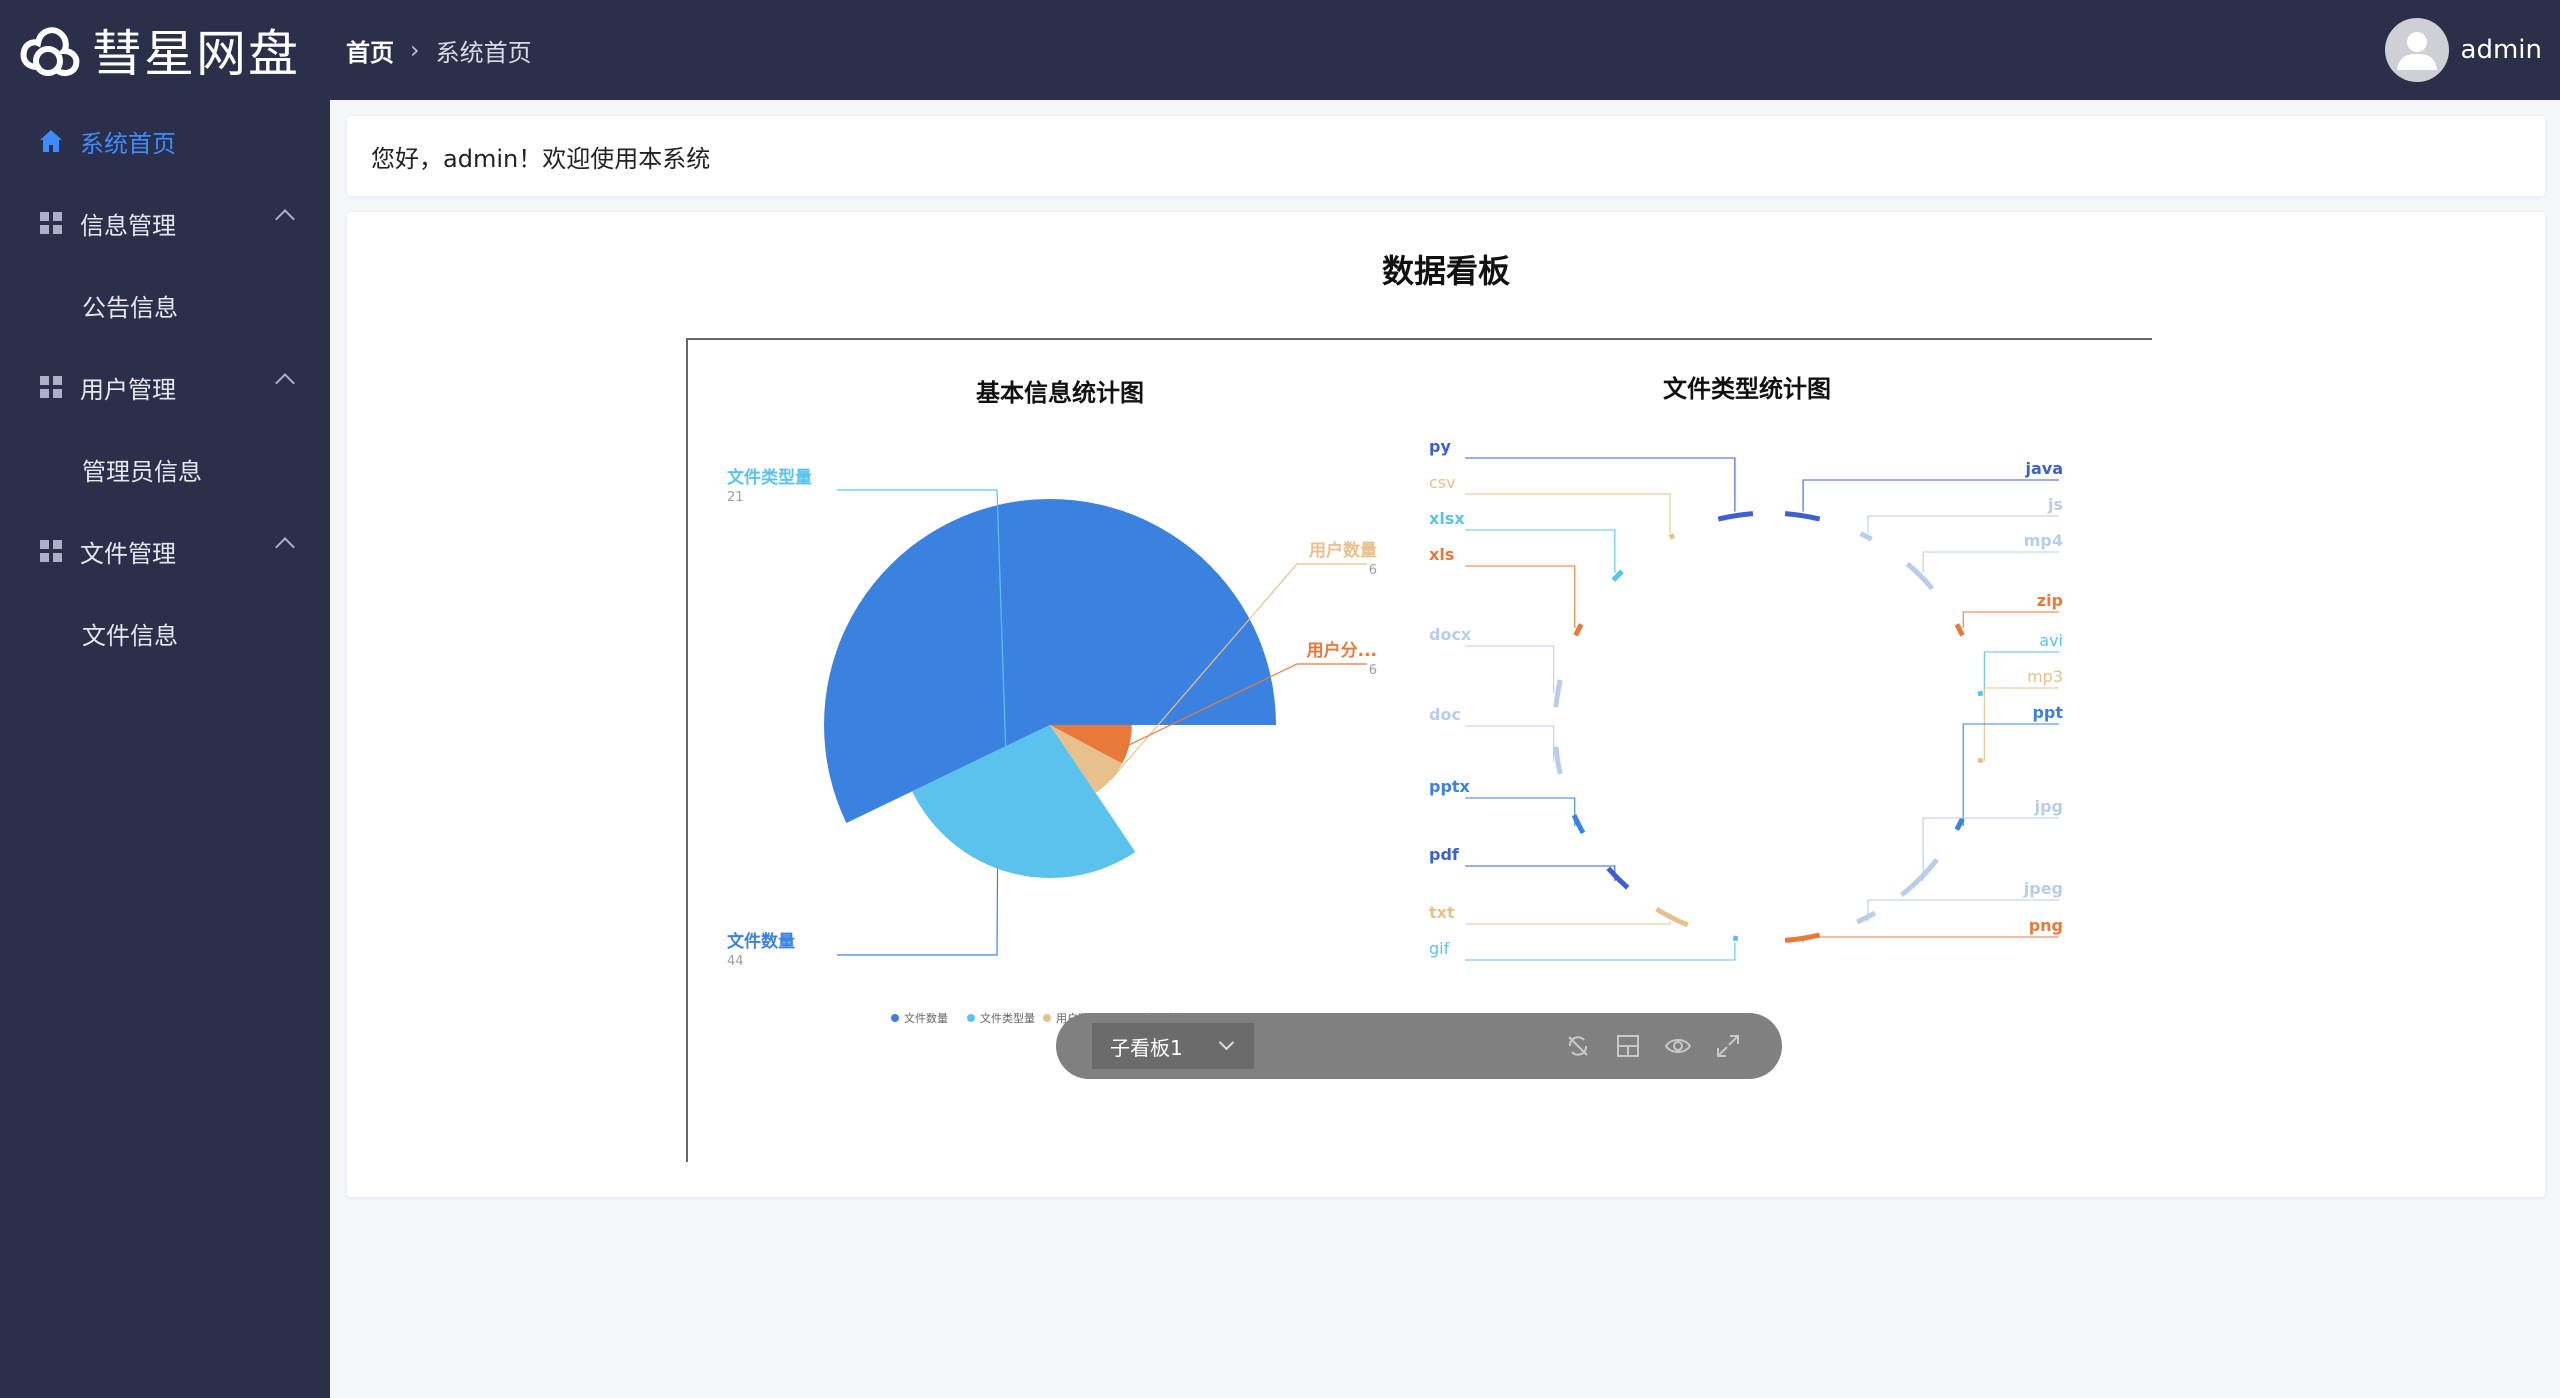 The image size is (2560, 1398). Describe the element at coordinates (1447, 518) in the screenshot. I see `ring-label: xlsx` at that location.